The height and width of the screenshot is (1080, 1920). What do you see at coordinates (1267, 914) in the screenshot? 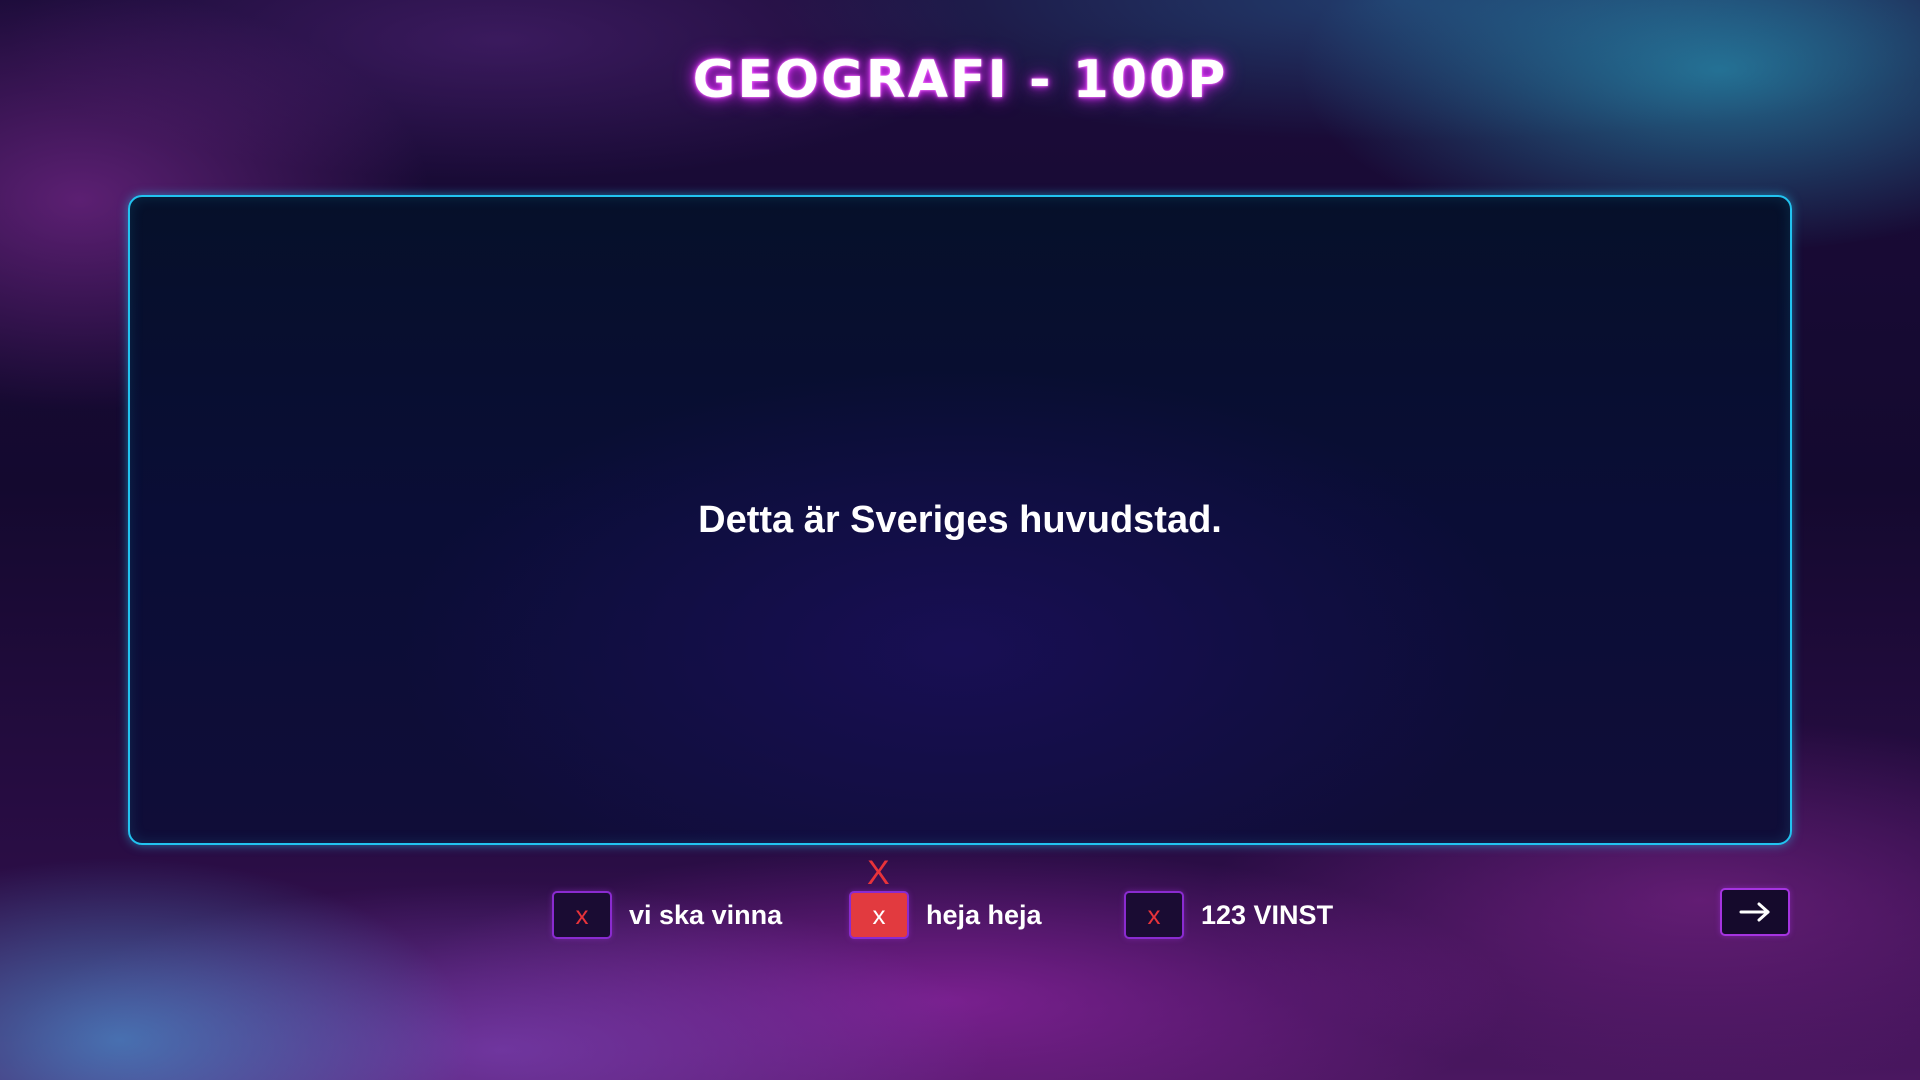
I see `team-name: 123 VINST` at bounding box center [1267, 914].